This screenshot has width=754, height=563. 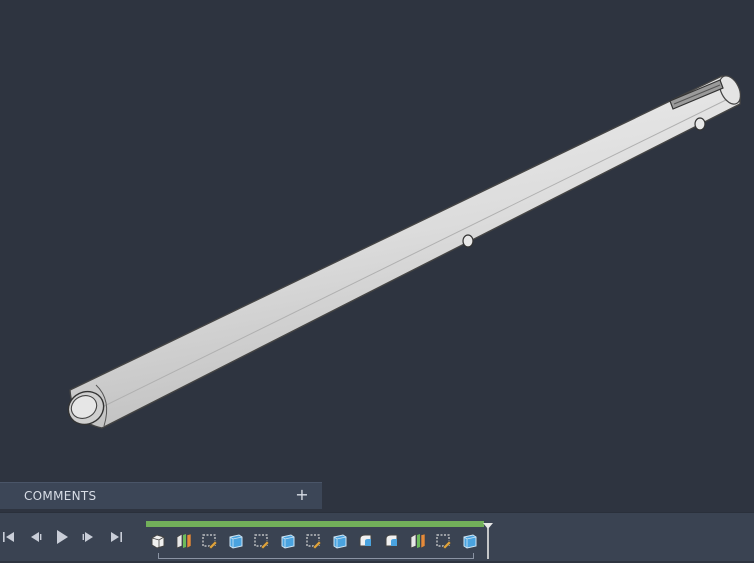 I want to click on step-forward-icon, so click(x=89, y=537).